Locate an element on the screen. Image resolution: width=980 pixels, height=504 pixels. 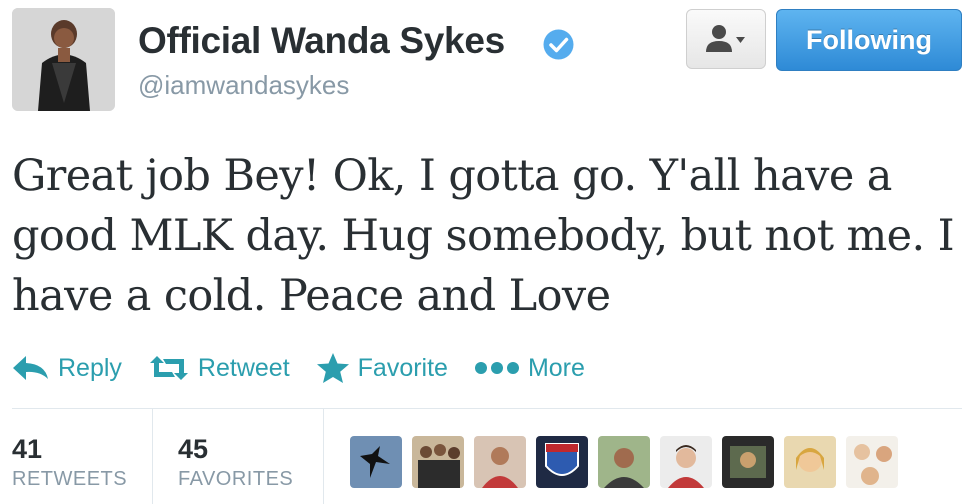
more-dots-icon is located at coordinates (496, 368).